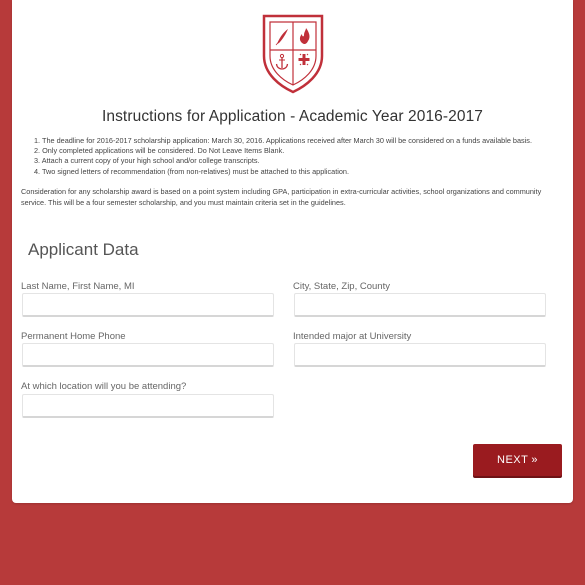 Image resolution: width=585 pixels, height=585 pixels. I want to click on city-input, so click(420, 305).